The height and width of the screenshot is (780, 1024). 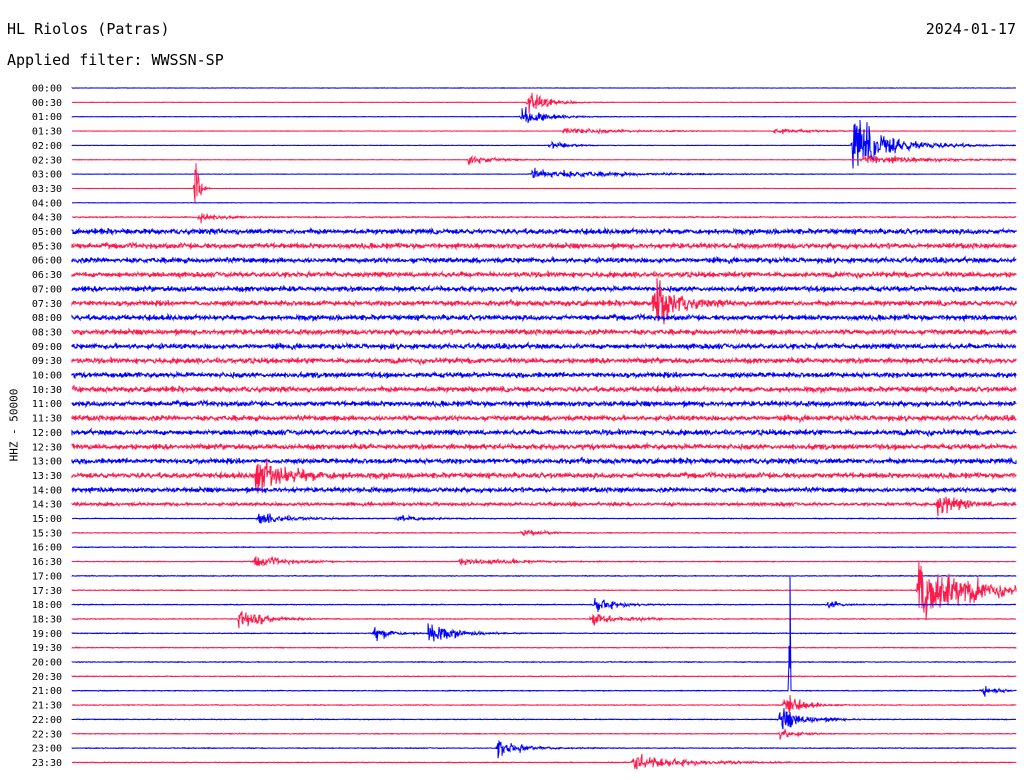 I want to click on time-tick-label: 15:30, so click(x=47, y=533).